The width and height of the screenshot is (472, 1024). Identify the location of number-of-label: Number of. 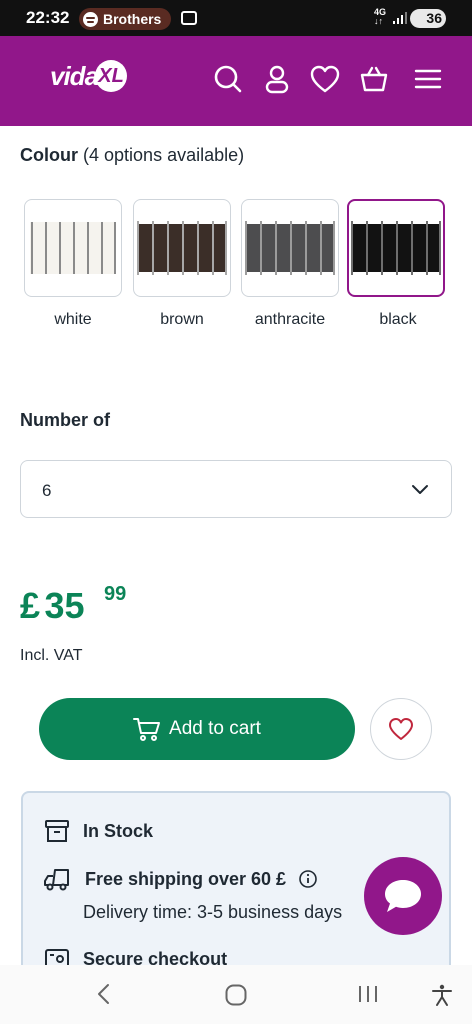
(65, 420).